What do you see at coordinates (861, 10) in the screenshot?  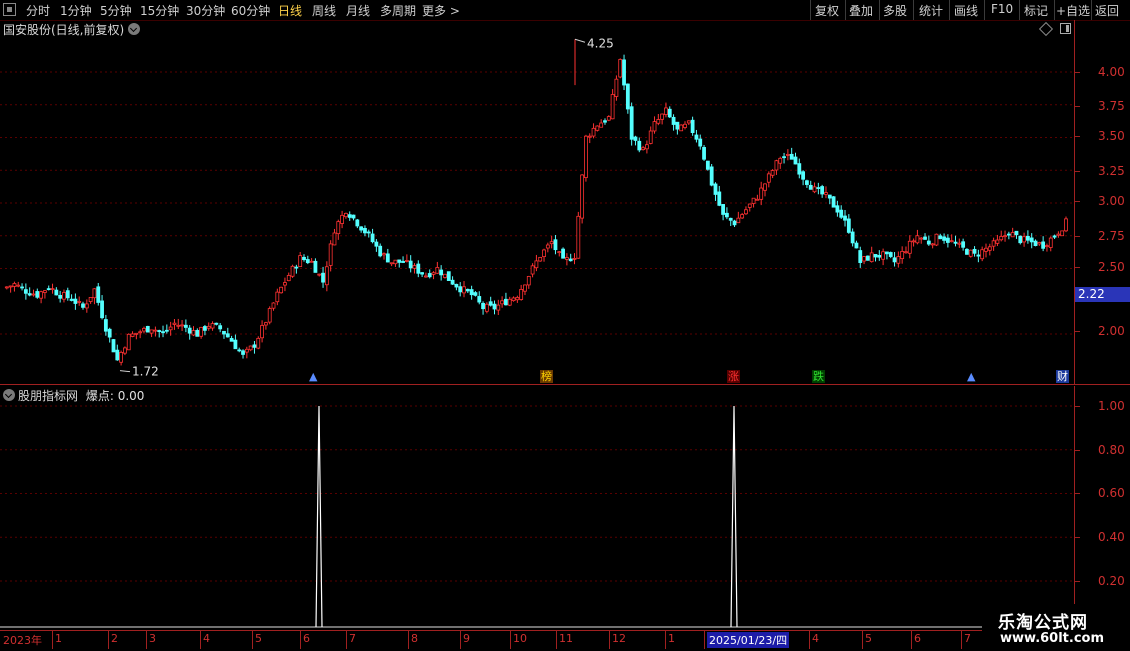 I see `overlay-button: 叠加` at bounding box center [861, 10].